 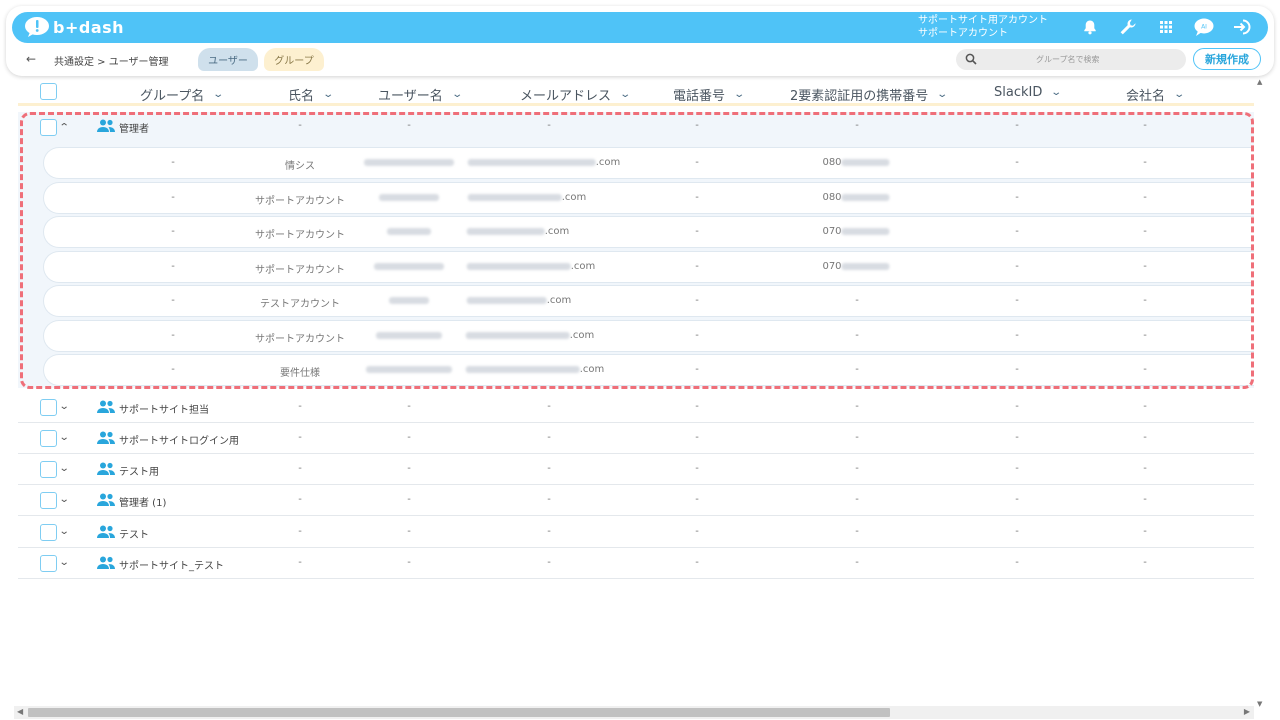 What do you see at coordinates (636, 127) in the screenshot?
I see `group-row-expanded: ⌄ 管理者 - - - - - - -` at bounding box center [636, 127].